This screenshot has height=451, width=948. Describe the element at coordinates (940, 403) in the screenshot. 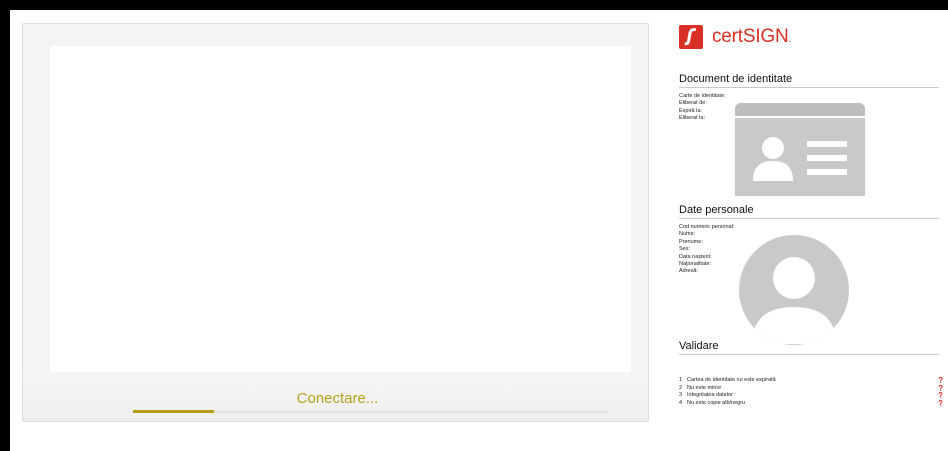

I see `validation-status-icon: ?` at that location.